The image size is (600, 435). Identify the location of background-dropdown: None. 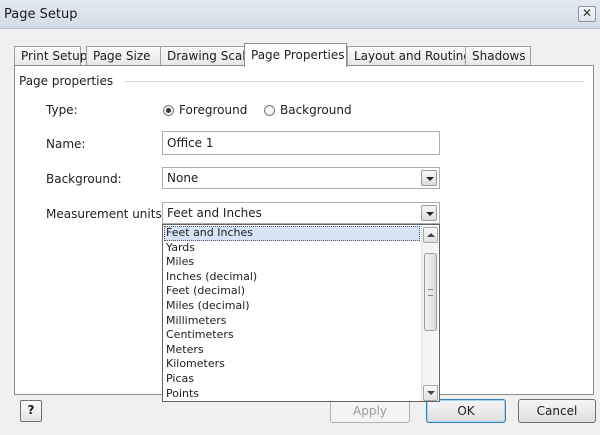
(301, 178).